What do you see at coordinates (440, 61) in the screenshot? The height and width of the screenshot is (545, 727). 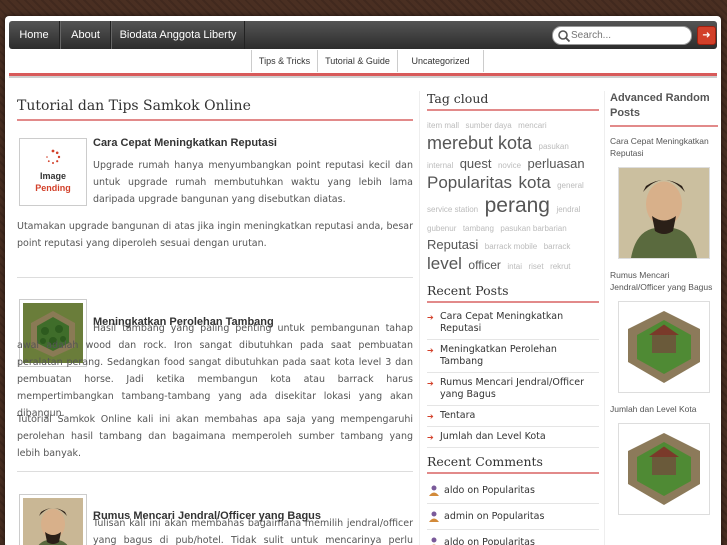 I see `category-uncategorized: Uncategorized` at bounding box center [440, 61].